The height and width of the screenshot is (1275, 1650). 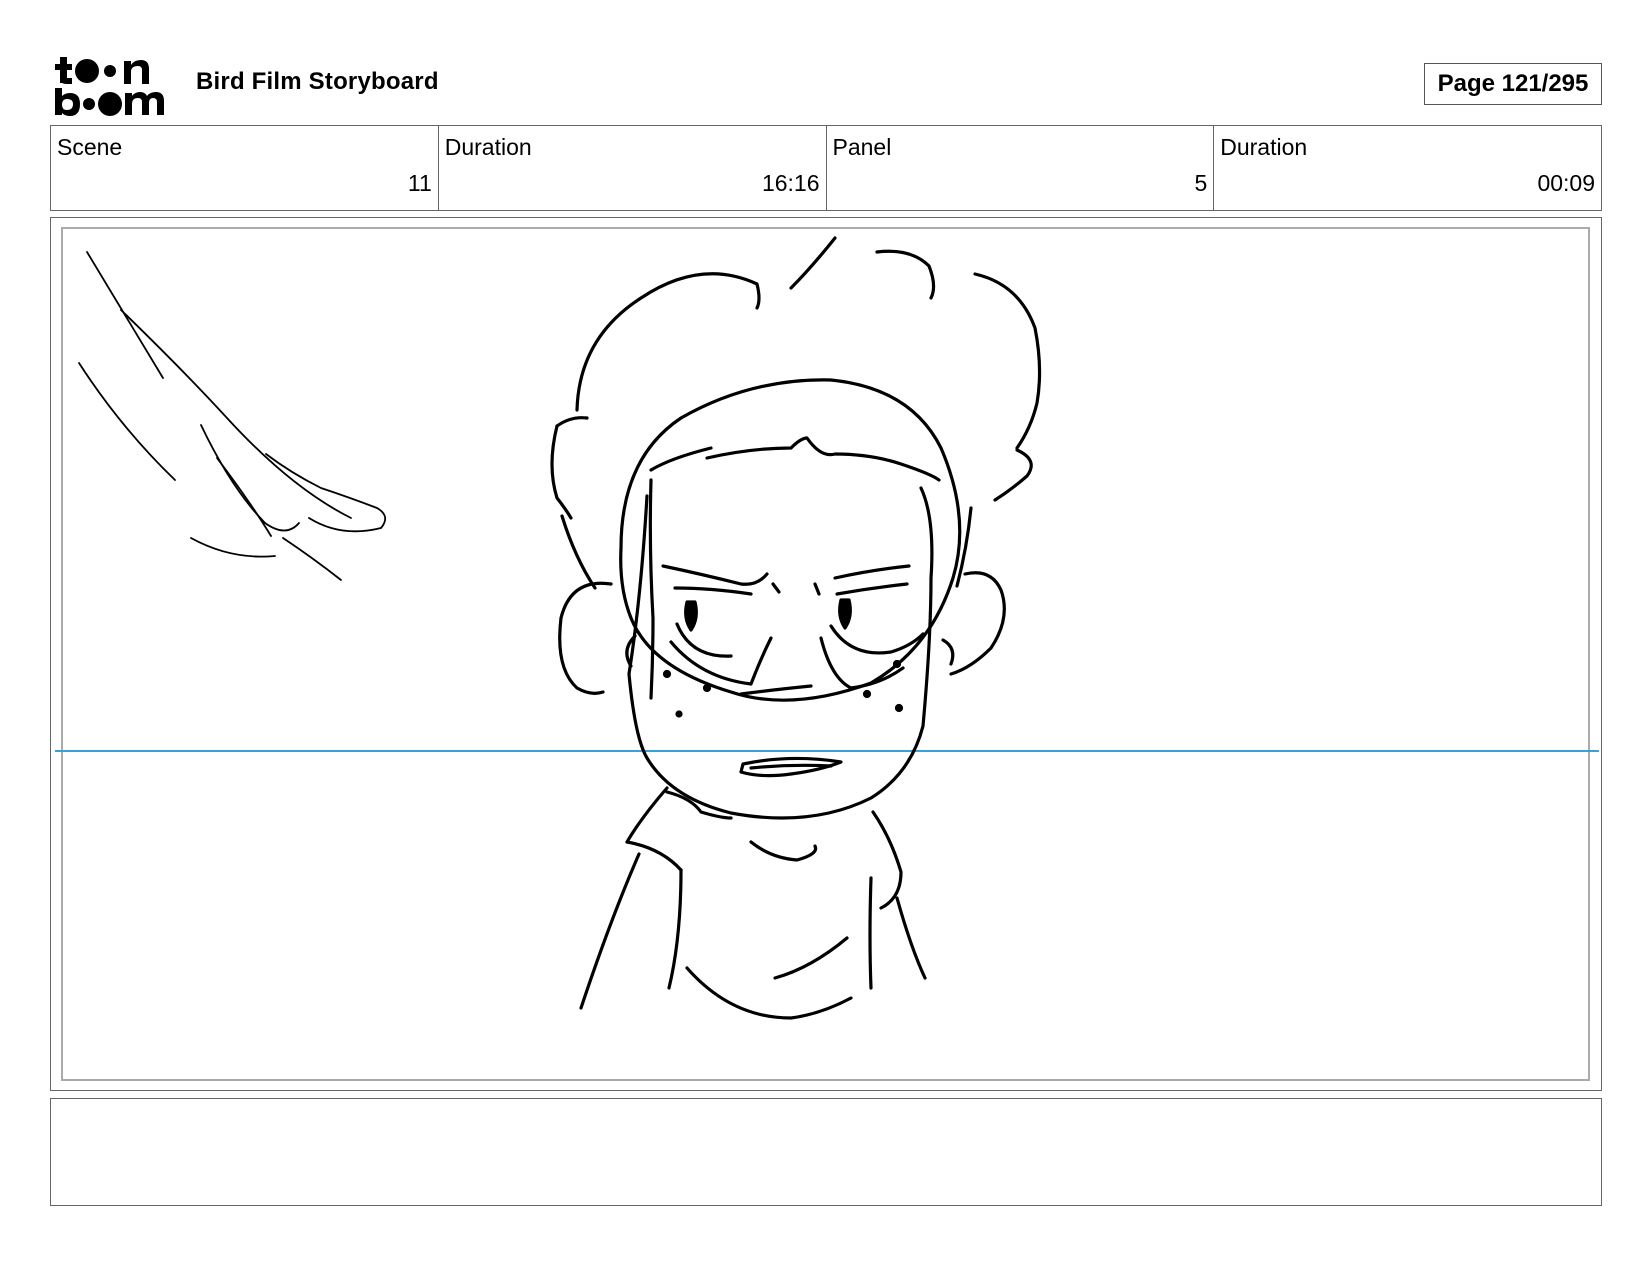 What do you see at coordinates (790, 183) in the screenshot?
I see `scene-duration-value: 16:16` at bounding box center [790, 183].